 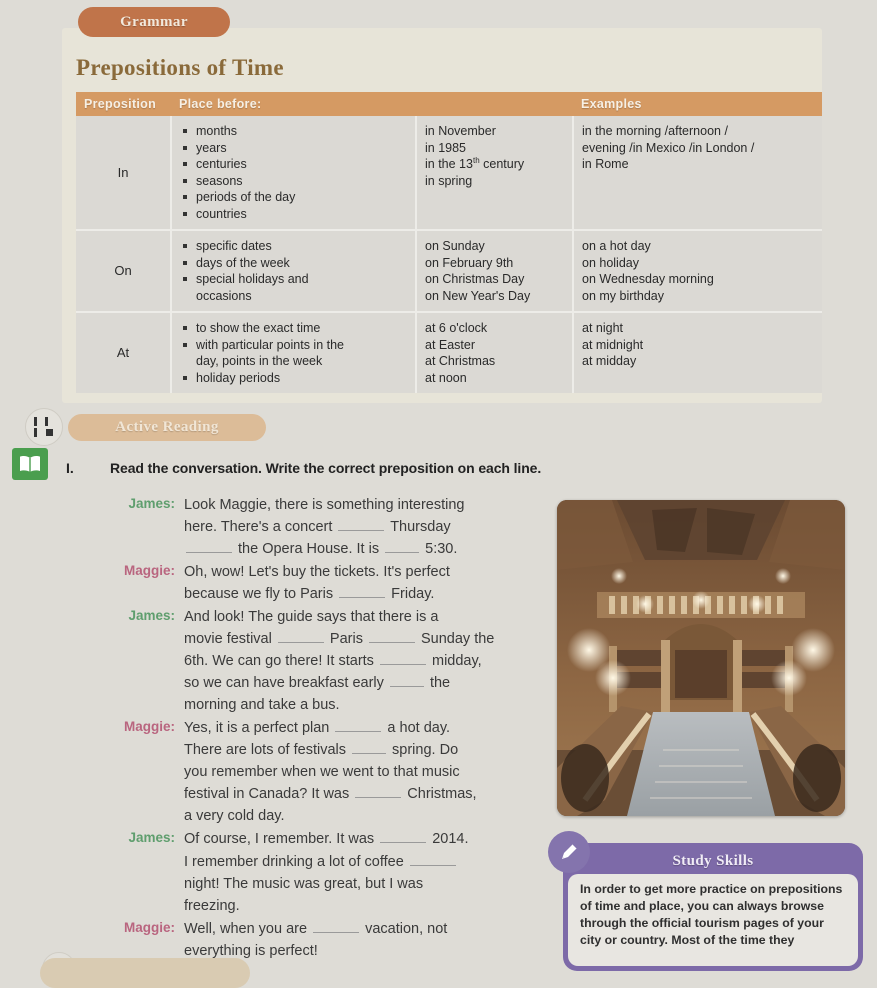 I want to click on rule-item: days of the week, so click(x=293, y=263).